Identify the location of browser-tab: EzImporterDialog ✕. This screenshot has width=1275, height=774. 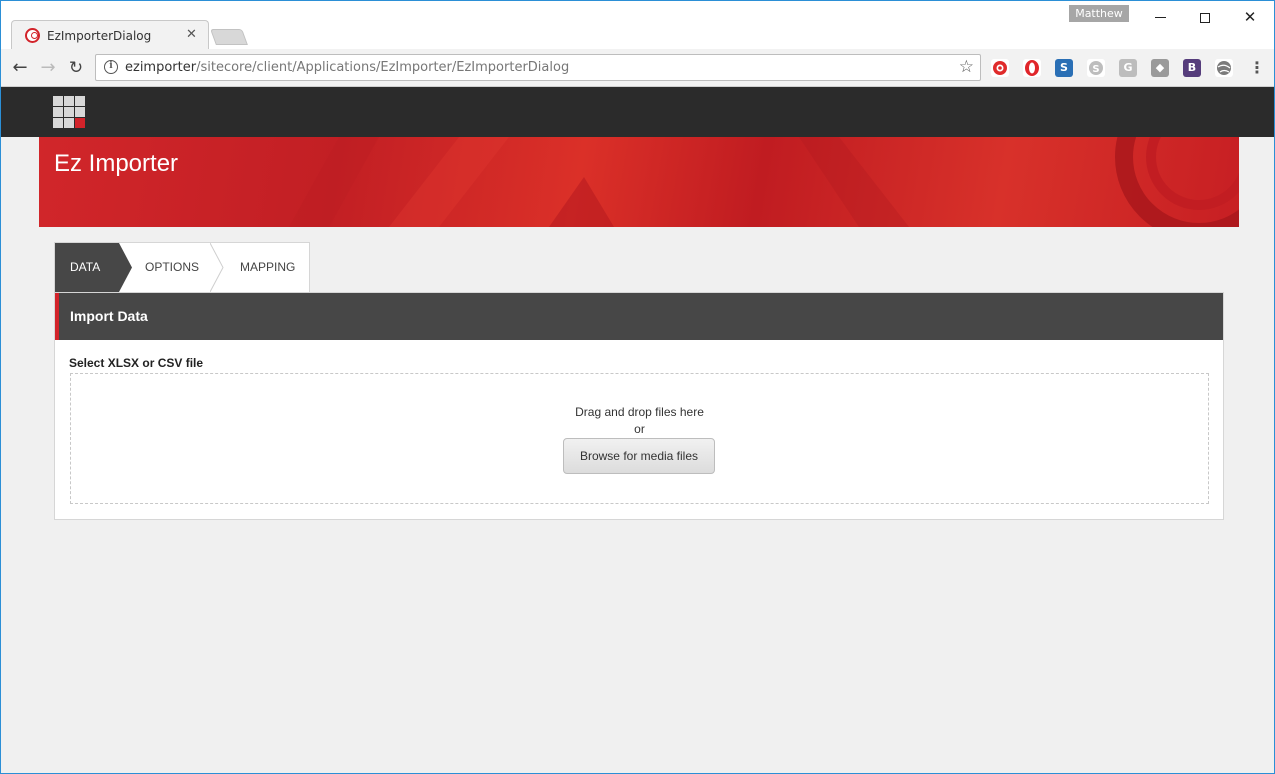
(110, 35).